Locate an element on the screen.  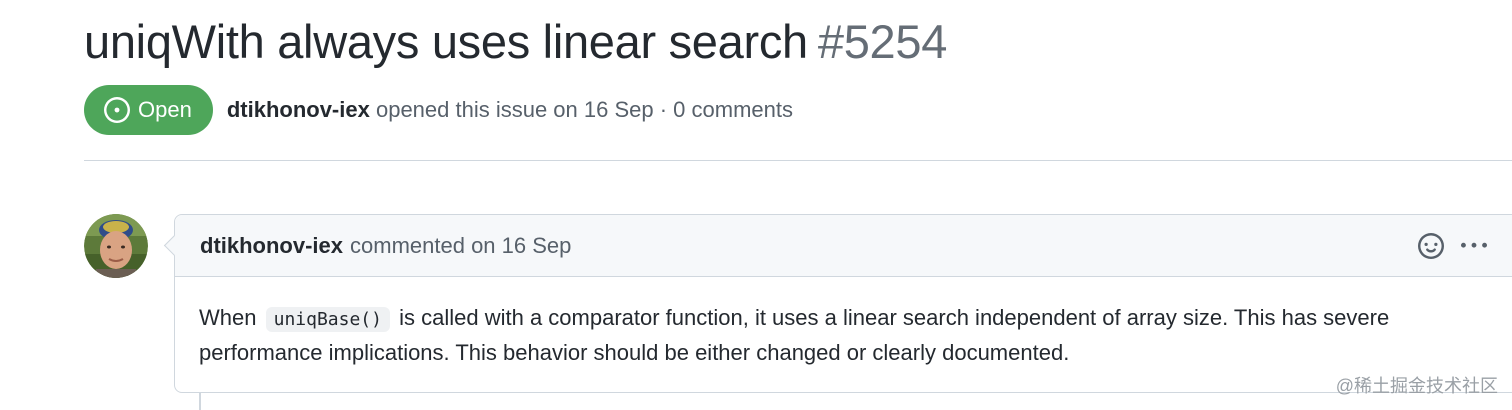
comment-timestamp: commented on 16 Sep is located at coordinates (460, 246).